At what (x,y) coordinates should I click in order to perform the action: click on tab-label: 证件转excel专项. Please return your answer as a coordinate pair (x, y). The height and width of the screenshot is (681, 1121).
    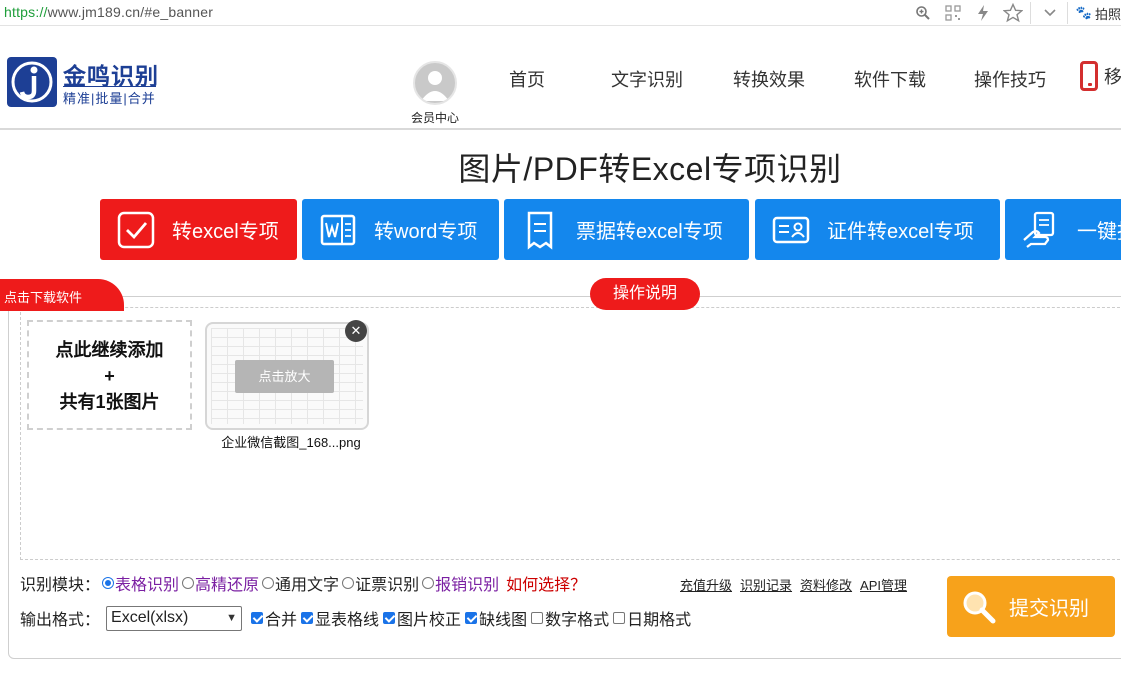
    Looking at the image, I should click on (900, 232).